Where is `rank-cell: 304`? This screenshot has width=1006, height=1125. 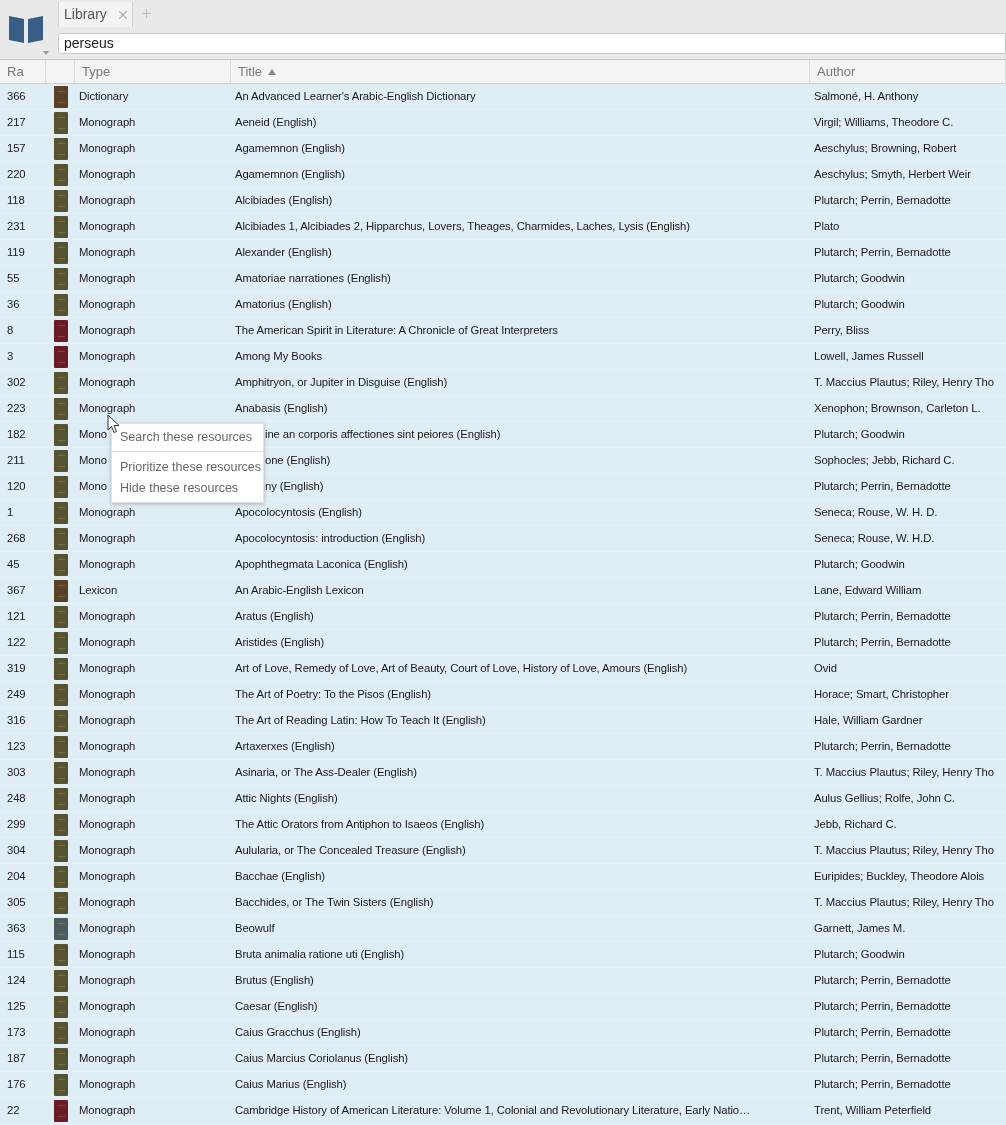 rank-cell: 304 is located at coordinates (16, 850).